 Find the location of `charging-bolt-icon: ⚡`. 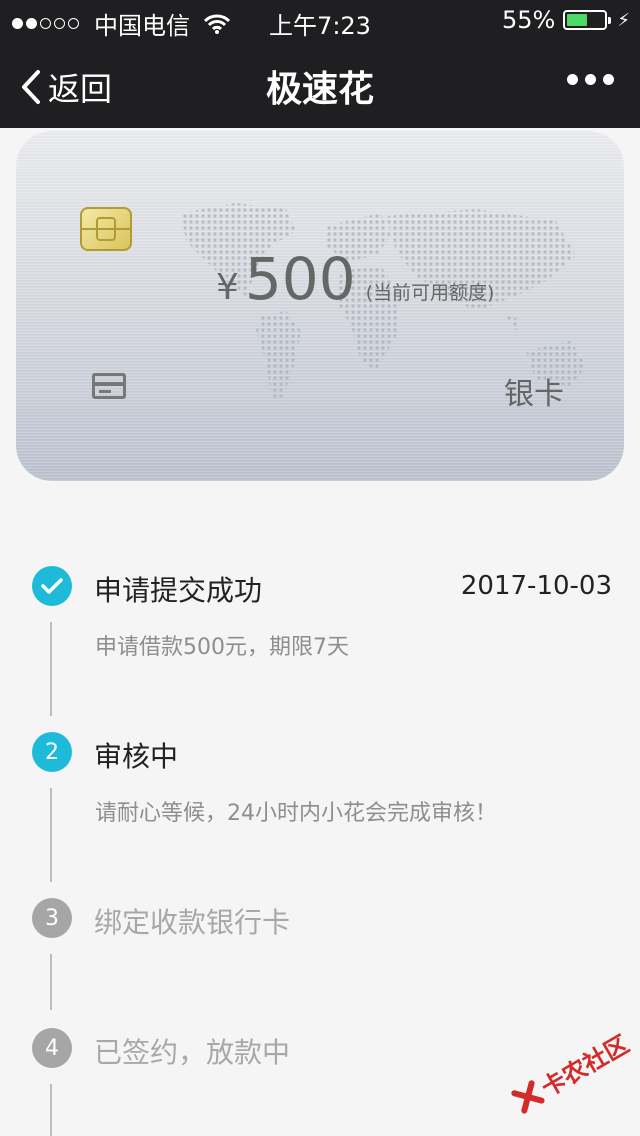

charging-bolt-icon: ⚡ is located at coordinates (623, 20).